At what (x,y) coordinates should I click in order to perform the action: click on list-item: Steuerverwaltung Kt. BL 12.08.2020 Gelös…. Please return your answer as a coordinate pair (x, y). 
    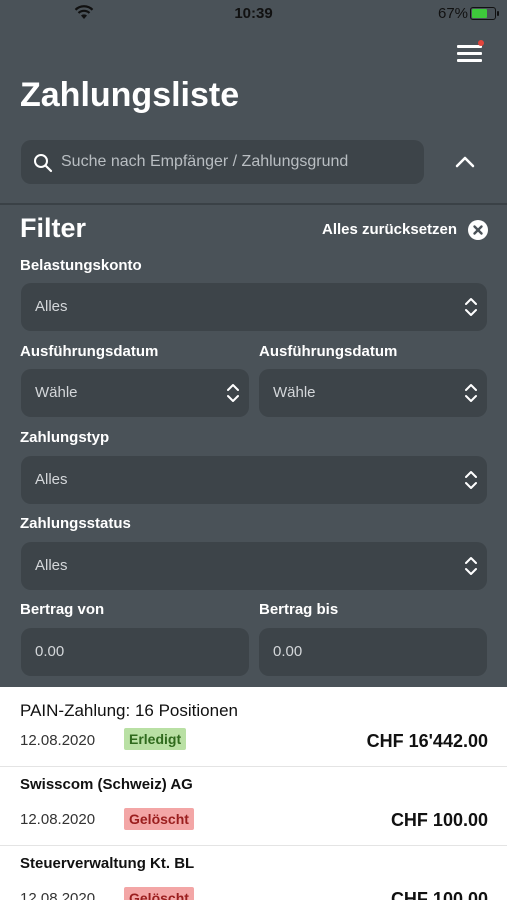
    Looking at the image, I should click on (253, 873).